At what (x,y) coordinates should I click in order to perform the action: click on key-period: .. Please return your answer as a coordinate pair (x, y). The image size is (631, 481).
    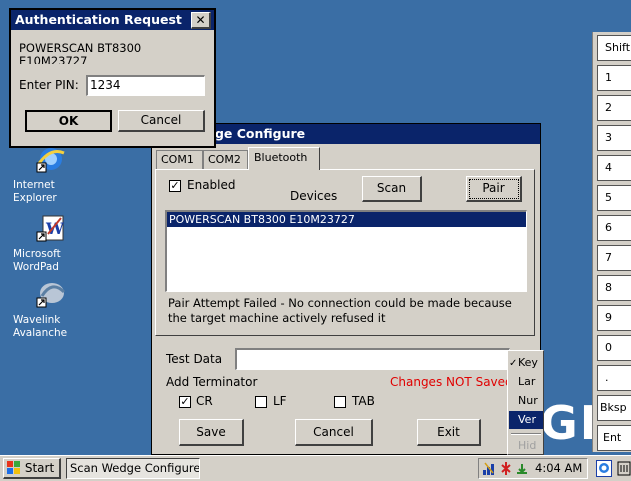
    Looking at the image, I should click on (614, 378).